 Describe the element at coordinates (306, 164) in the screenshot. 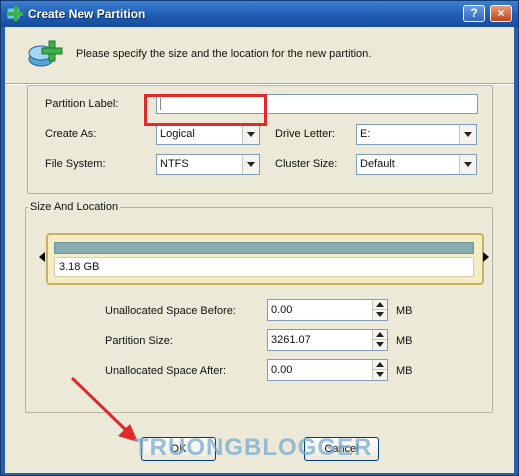

I see `cluster-size-label: Cluster Size:` at that location.